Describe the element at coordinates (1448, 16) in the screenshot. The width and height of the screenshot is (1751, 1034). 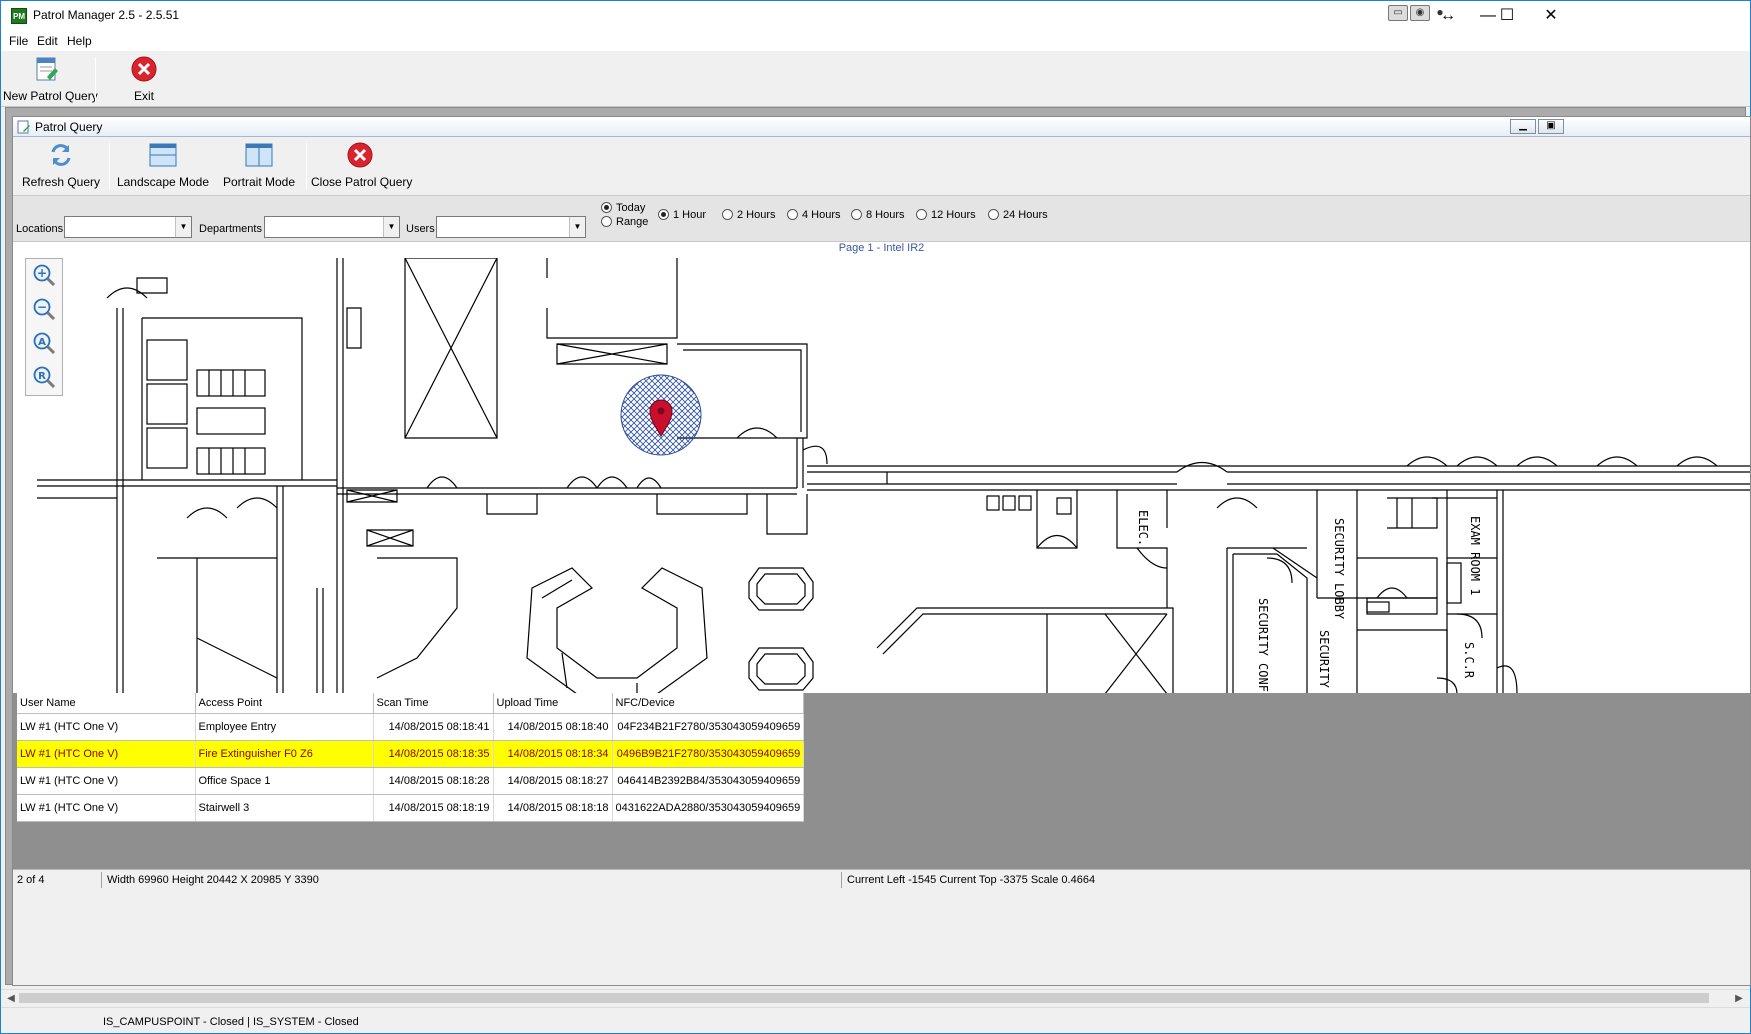
I see `resize-icon: ↔` at that location.